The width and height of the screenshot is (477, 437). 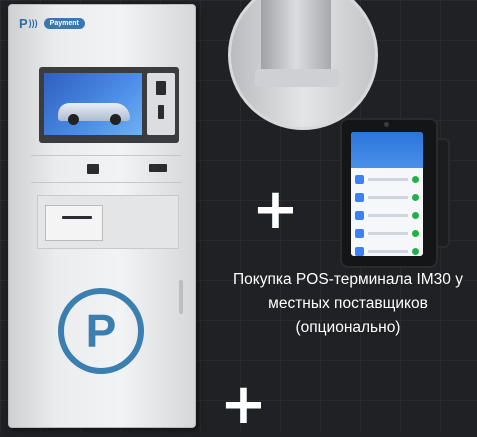 I want to click on coin-slot, so click(x=158, y=168).